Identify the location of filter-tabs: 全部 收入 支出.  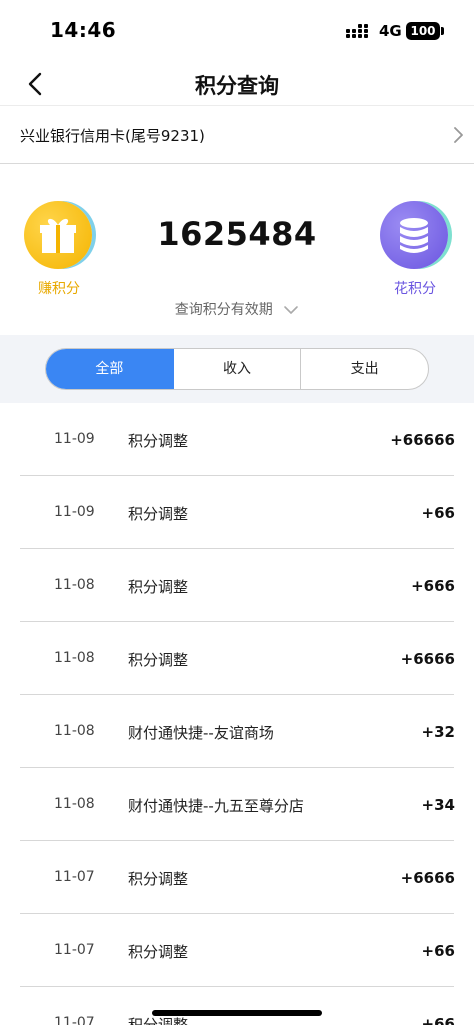
(237, 369).